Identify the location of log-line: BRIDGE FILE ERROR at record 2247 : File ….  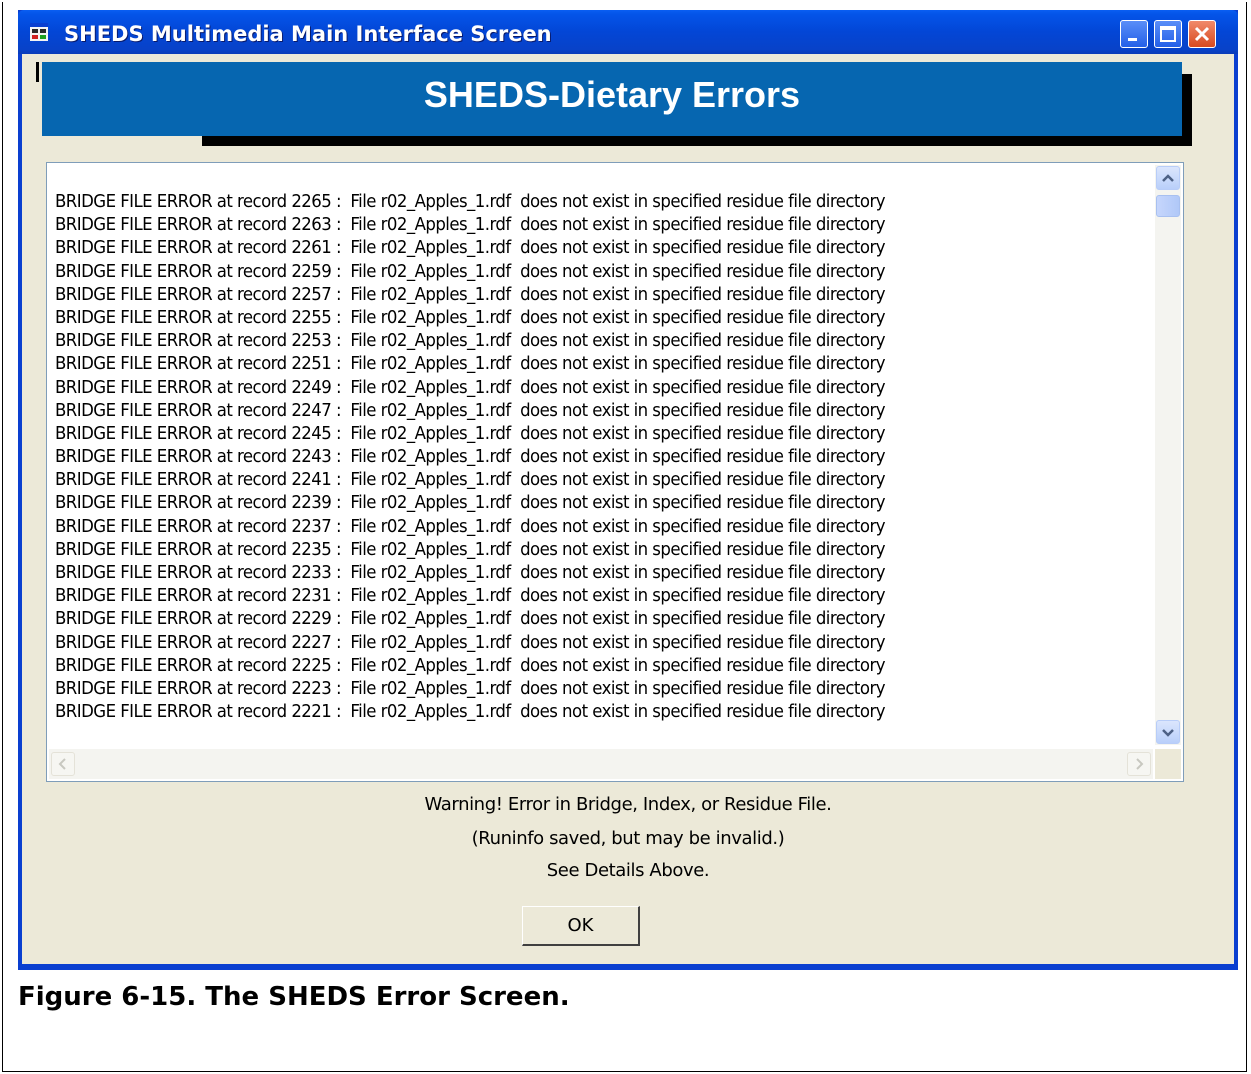
(470, 410).